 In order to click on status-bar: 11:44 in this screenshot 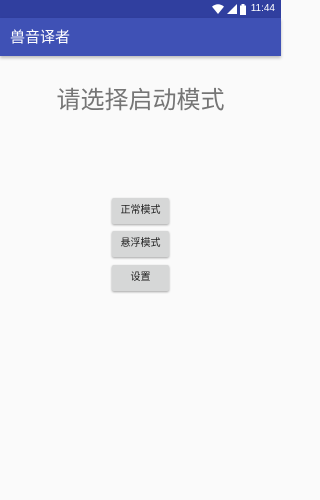, I will do `click(140, 9)`.